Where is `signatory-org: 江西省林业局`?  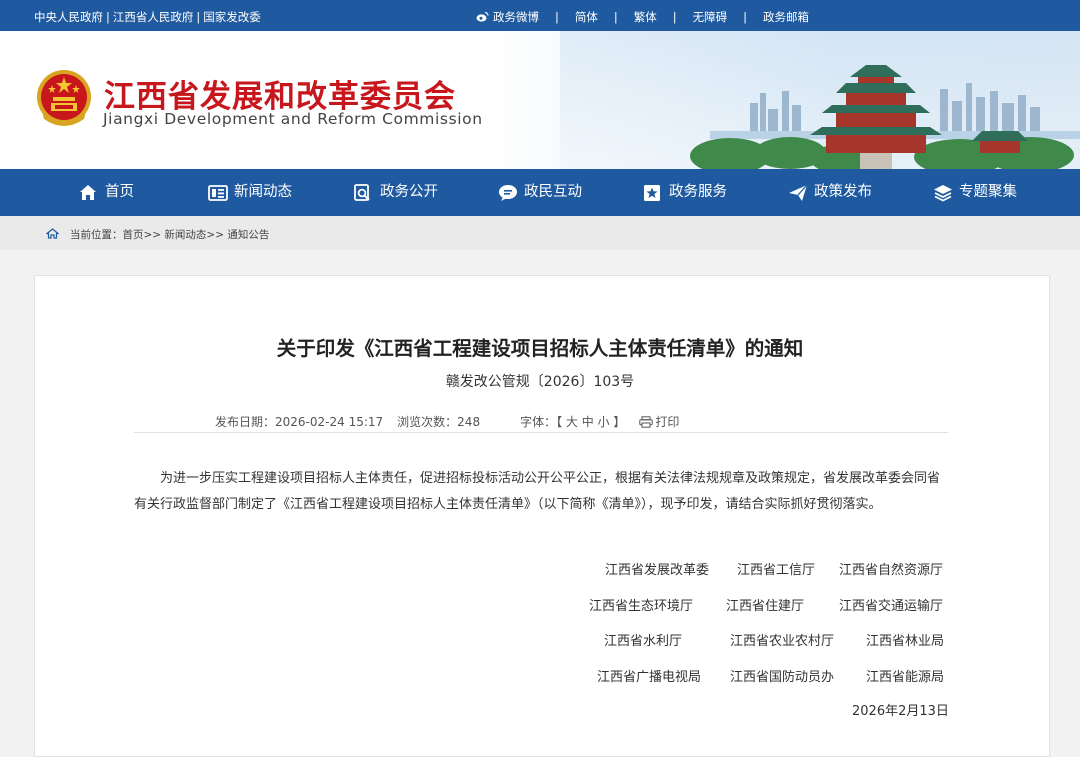 signatory-org: 江西省林业局 is located at coordinates (905, 641).